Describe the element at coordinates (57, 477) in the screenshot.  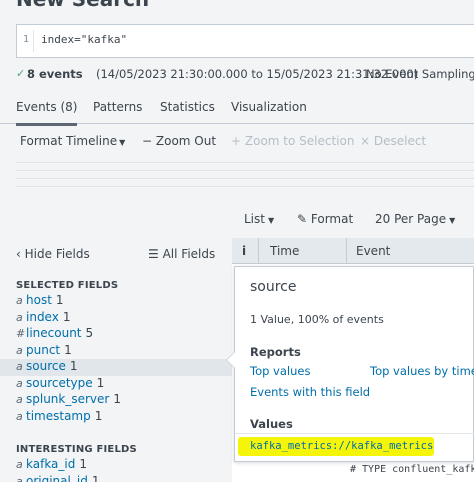
I see `field-name: original_id` at that location.